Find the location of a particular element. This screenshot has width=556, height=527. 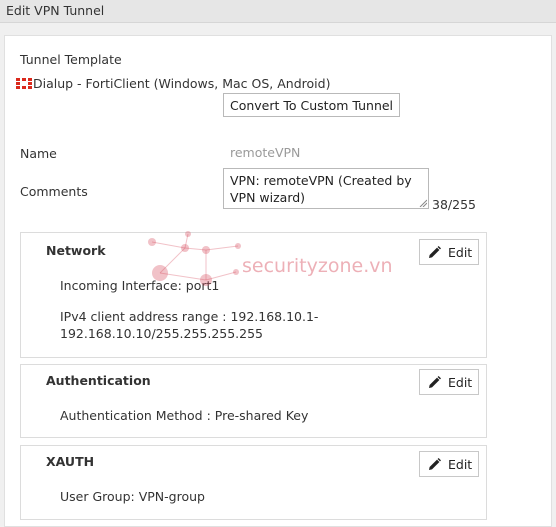

xauth-edit-label: Edit is located at coordinates (460, 464).